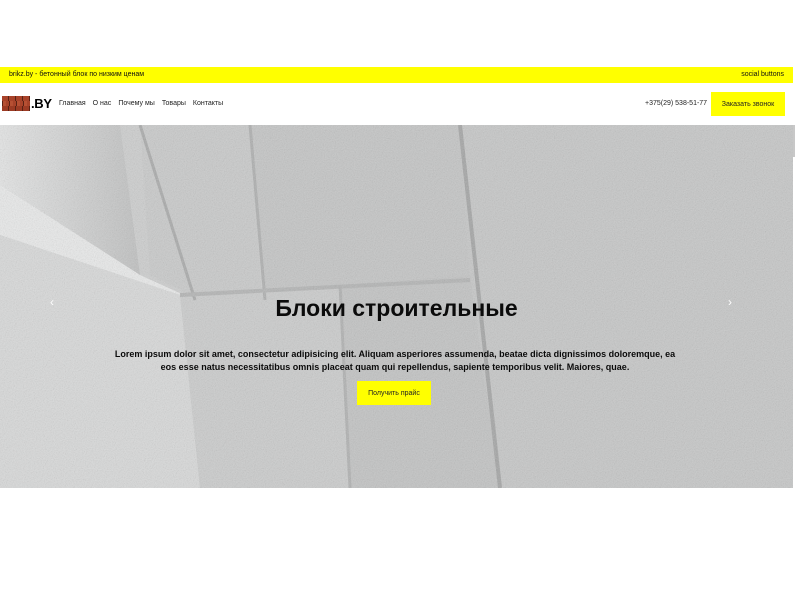  I want to click on logo: .BY, so click(27, 103).